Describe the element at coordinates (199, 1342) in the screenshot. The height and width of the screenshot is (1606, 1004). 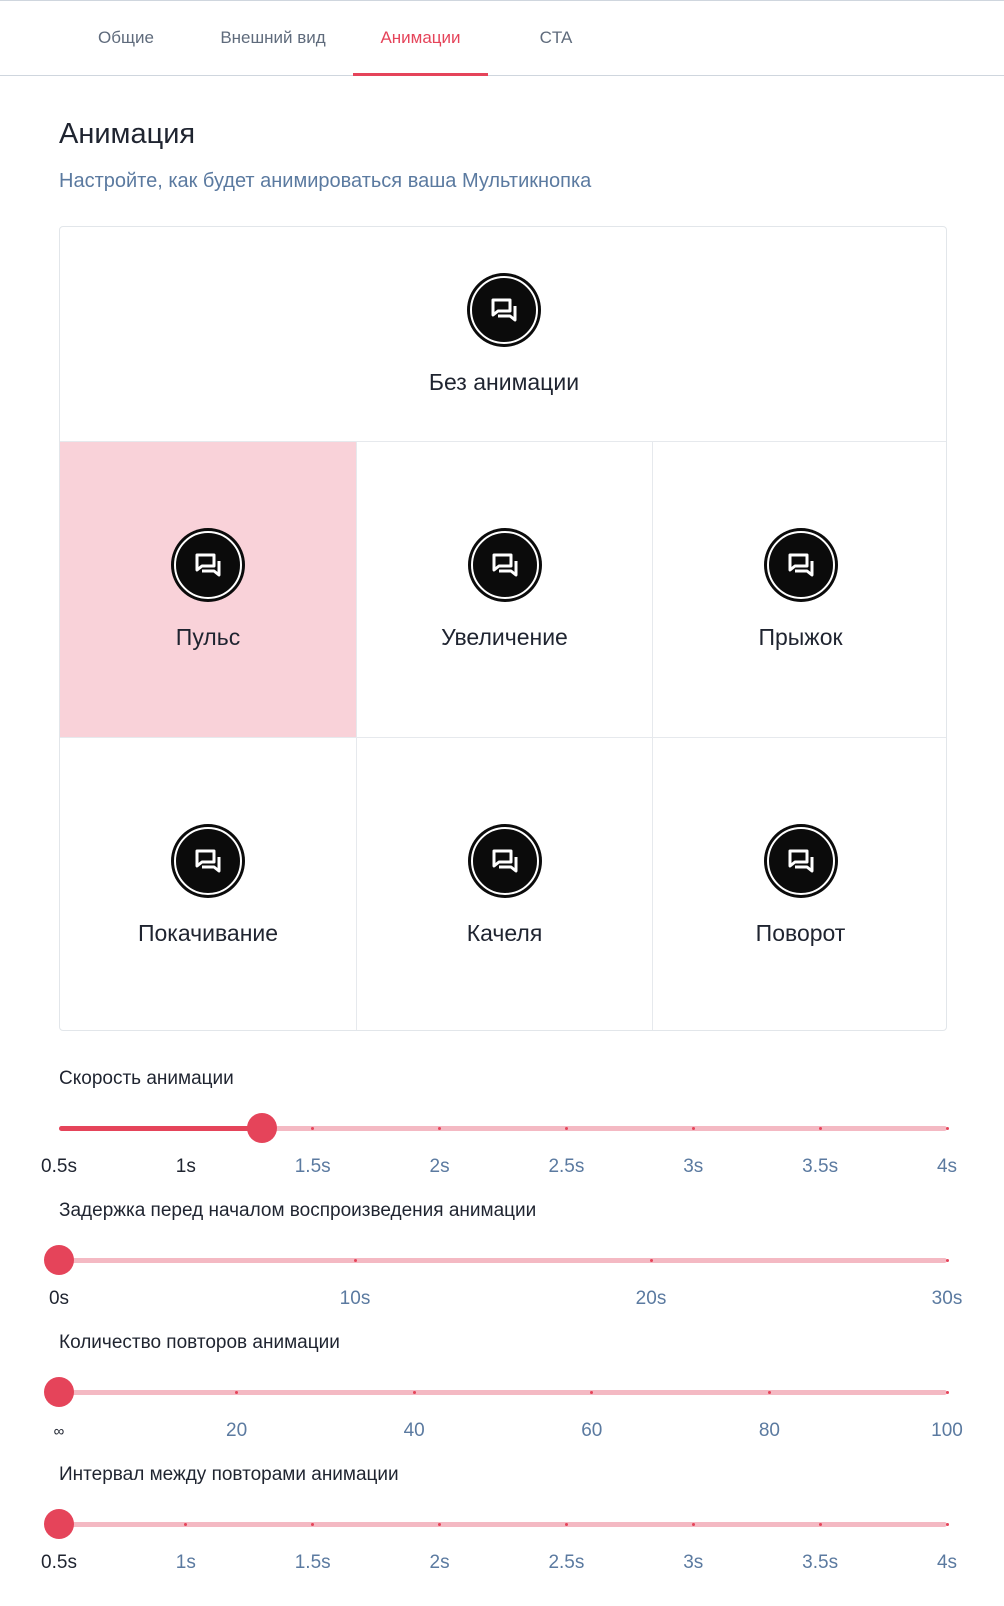
I see `repeats-slider-label: Количество повторов анимации` at that location.